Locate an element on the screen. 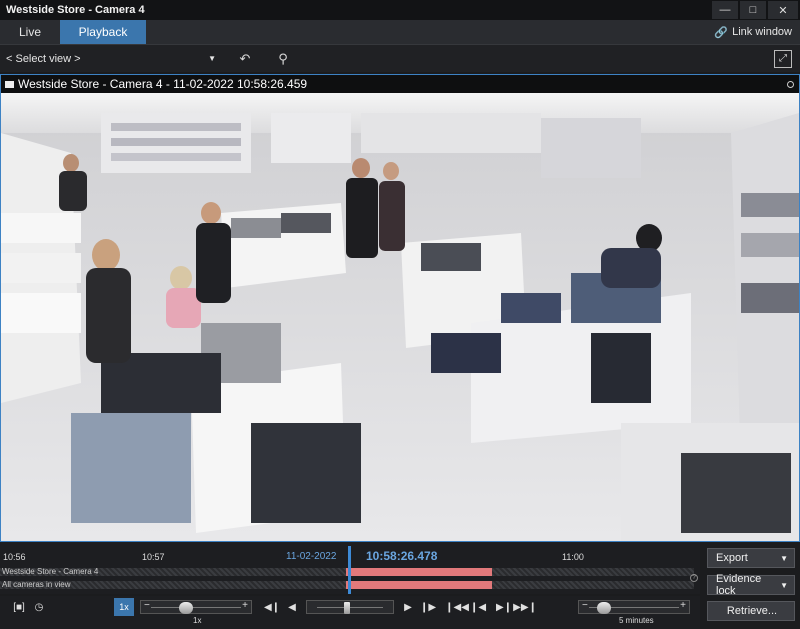  search-icon: ⚲ is located at coordinates (283, 58).